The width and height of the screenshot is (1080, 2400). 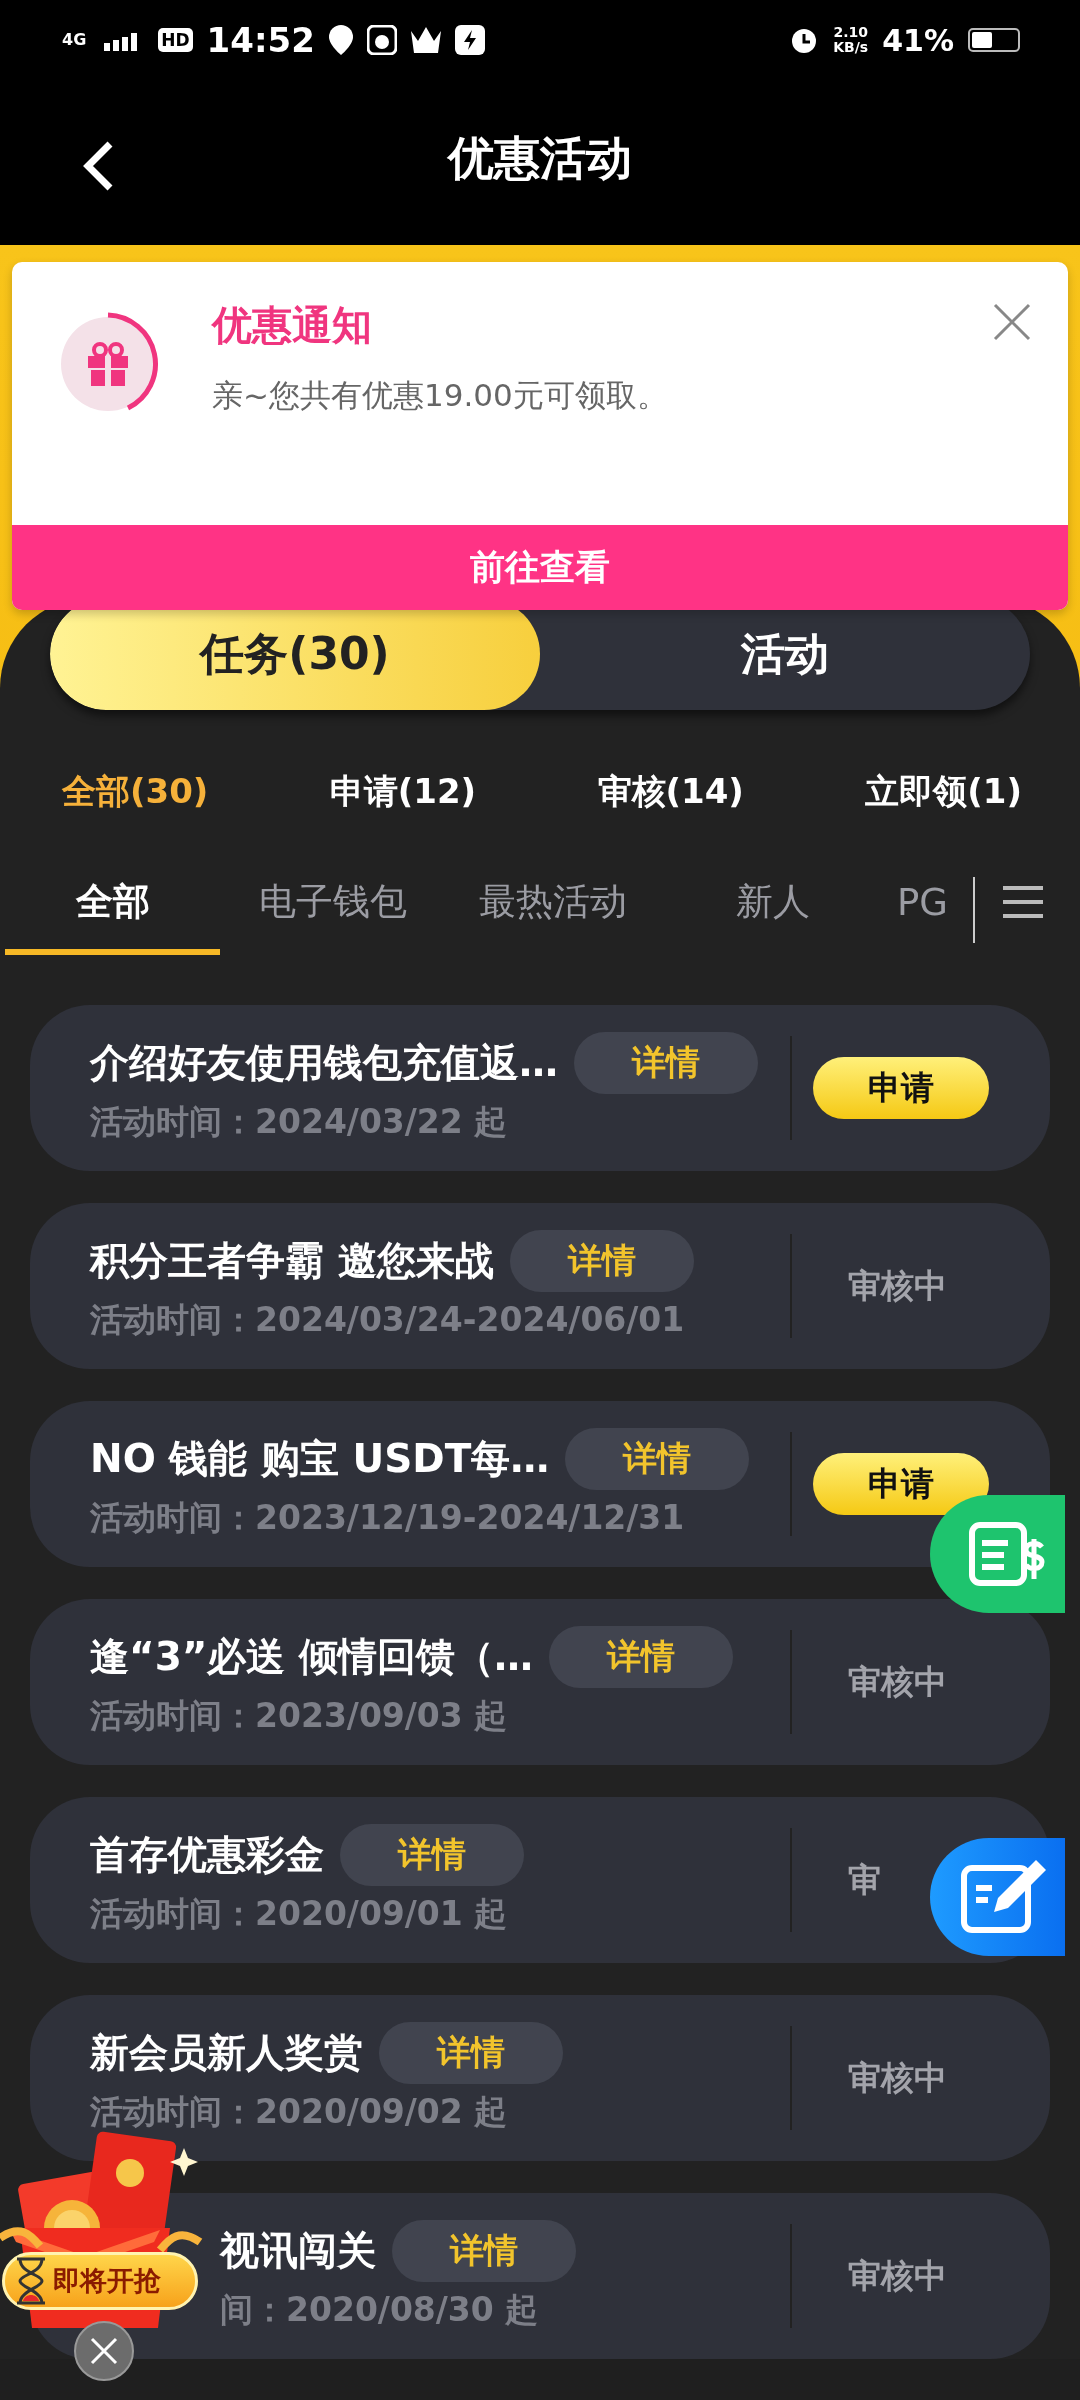 I want to click on countdown-label: 即将开抢, so click(x=107, y=2281).